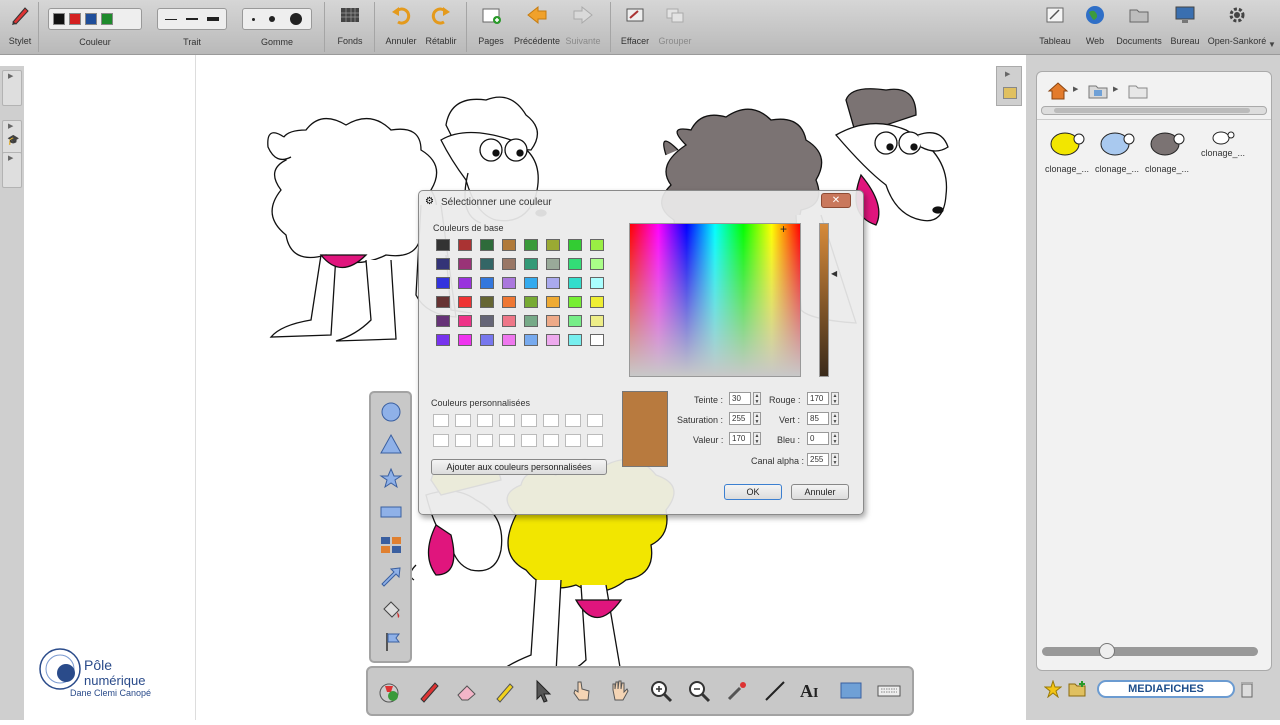  I want to click on folder-icon, so click(1138, 91).